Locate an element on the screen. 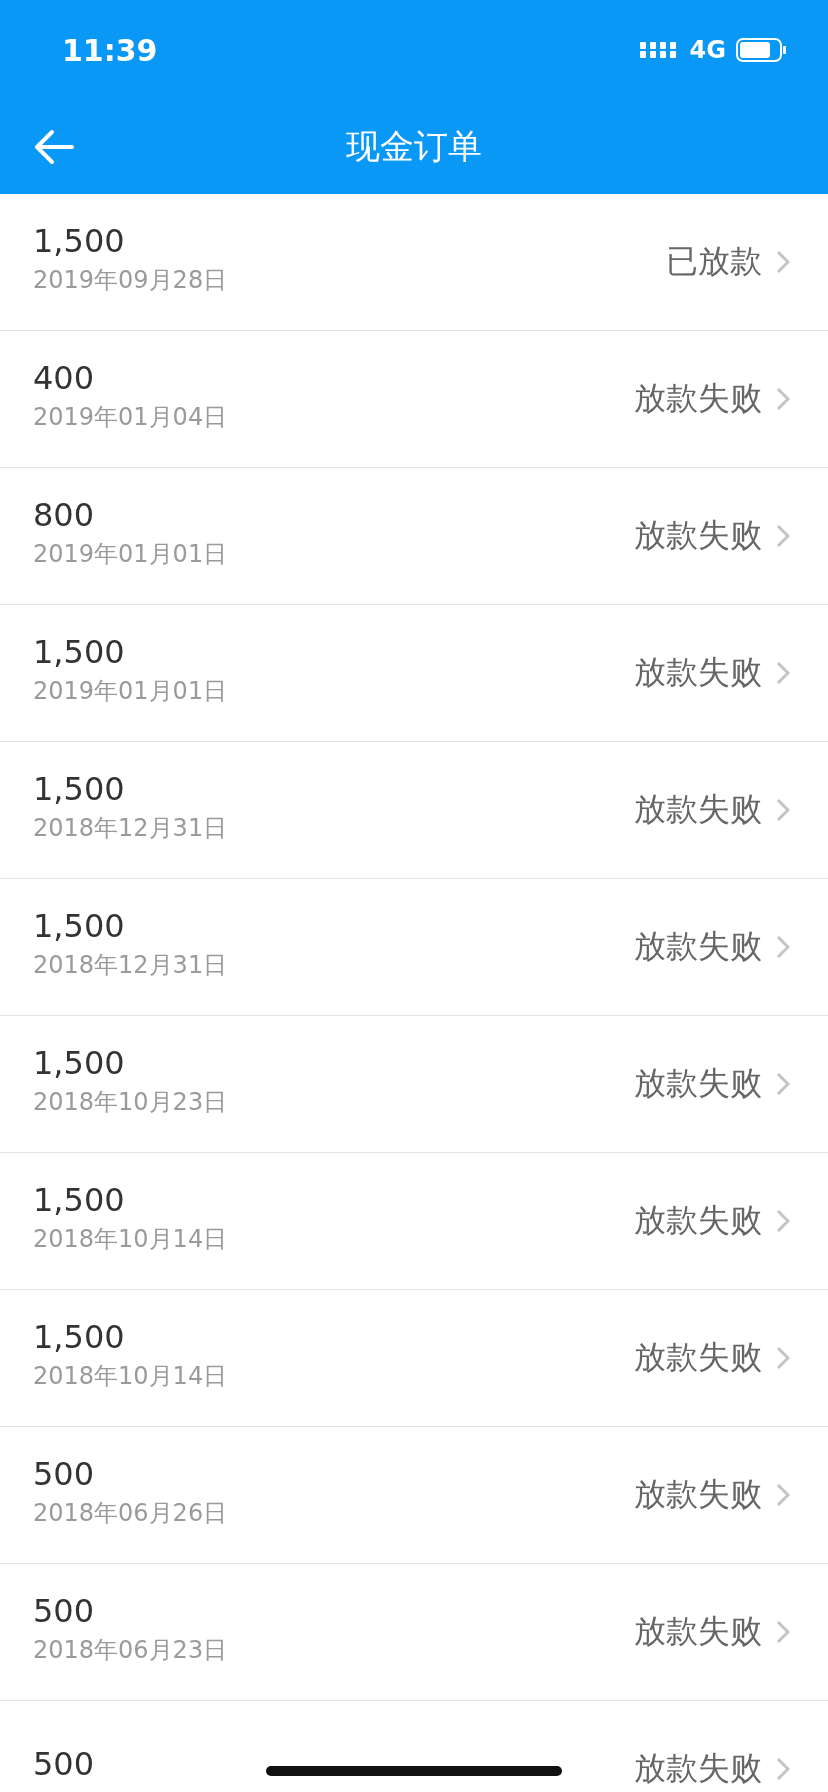  order-amount: 800 is located at coordinates (64, 515).